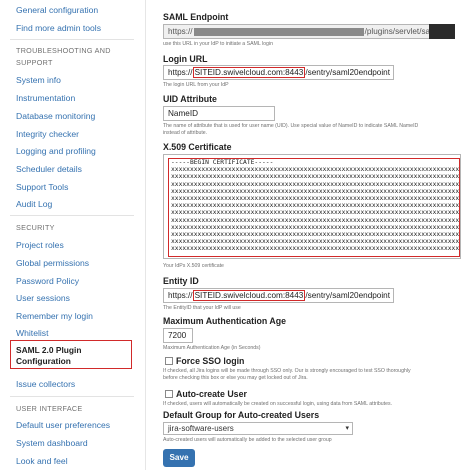  Describe the element at coordinates (63, 50) in the screenshot. I see `sidebar-heading-troubleshooting: TROUBLESHOOTING AND` at that location.